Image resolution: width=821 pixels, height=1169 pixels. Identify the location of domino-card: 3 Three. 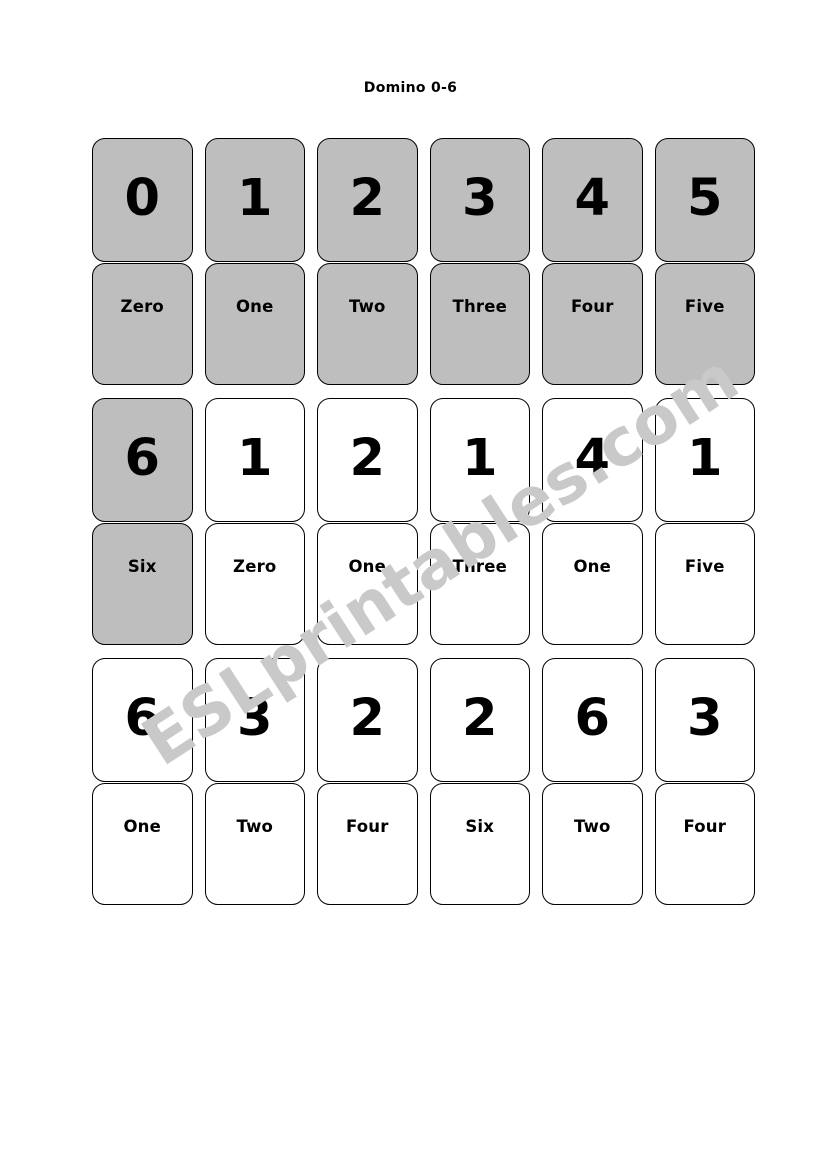
(479, 261).